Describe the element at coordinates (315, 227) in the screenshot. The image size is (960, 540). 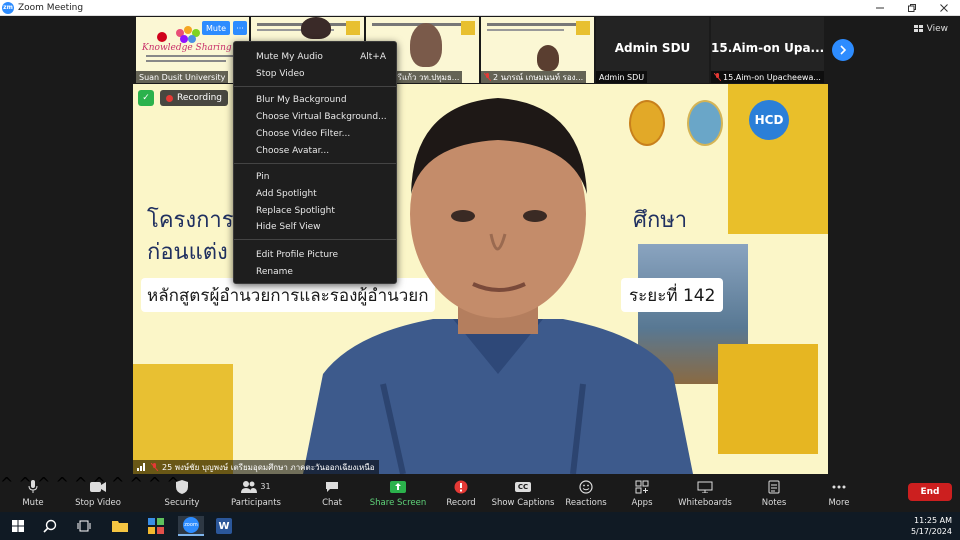
I see `menu-item-hide-self-view: Hide Self View` at that location.